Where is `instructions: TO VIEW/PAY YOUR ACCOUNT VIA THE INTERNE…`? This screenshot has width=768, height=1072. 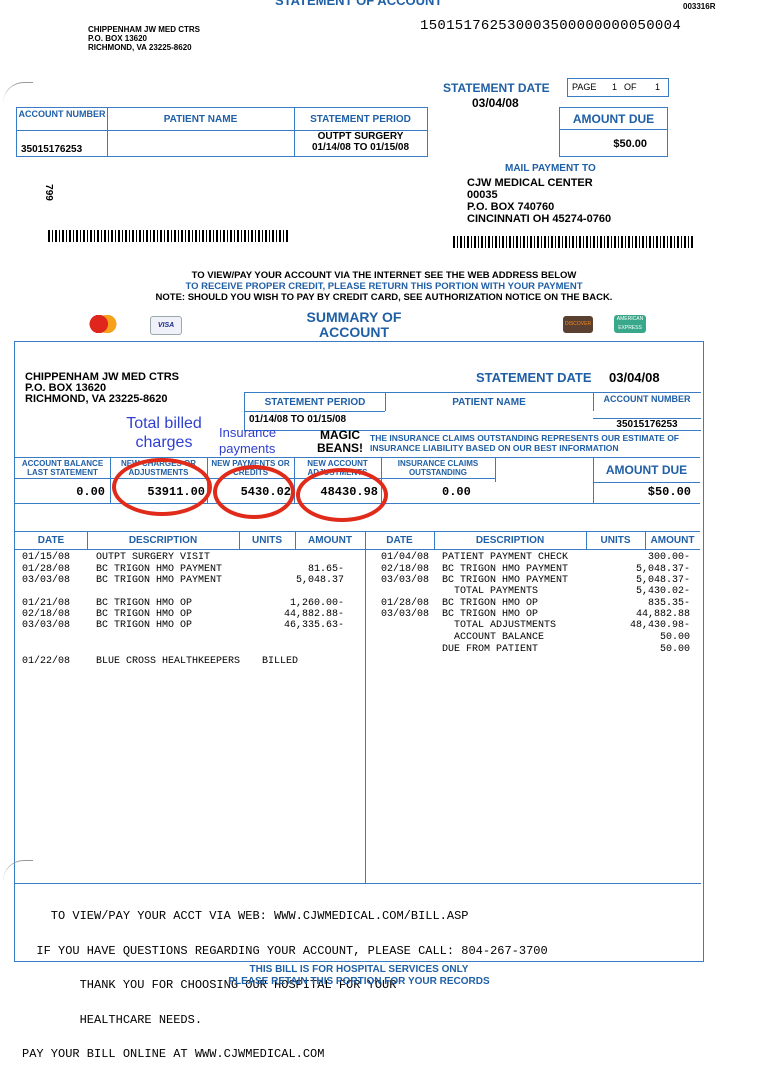 instructions: TO VIEW/PAY YOUR ACCOUNT VIA THE INTERNE… is located at coordinates (384, 286).